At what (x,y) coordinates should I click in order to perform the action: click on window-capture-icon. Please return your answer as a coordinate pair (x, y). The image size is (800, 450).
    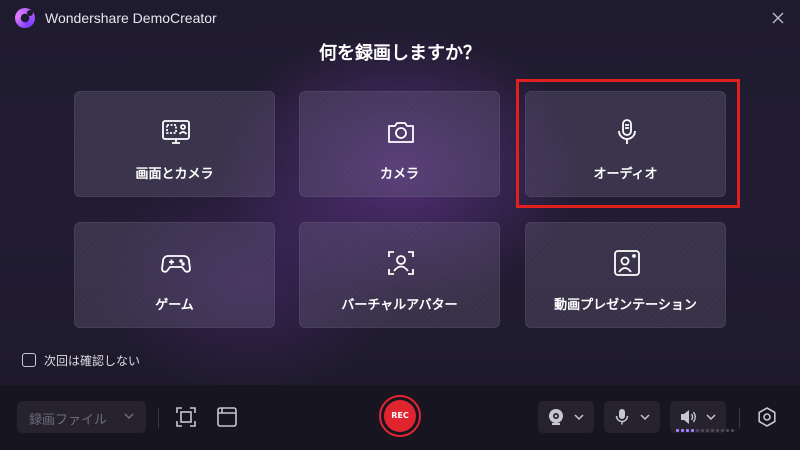
    Looking at the image, I should click on (227, 417).